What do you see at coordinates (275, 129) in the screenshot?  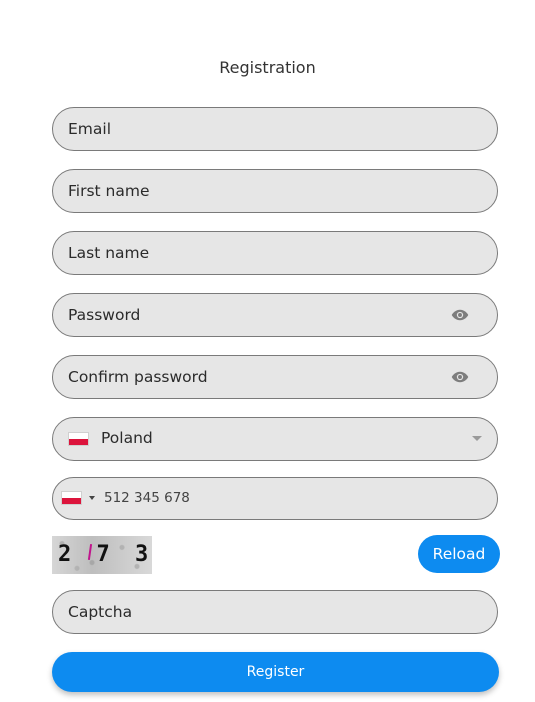 I see `email-field: Email` at bounding box center [275, 129].